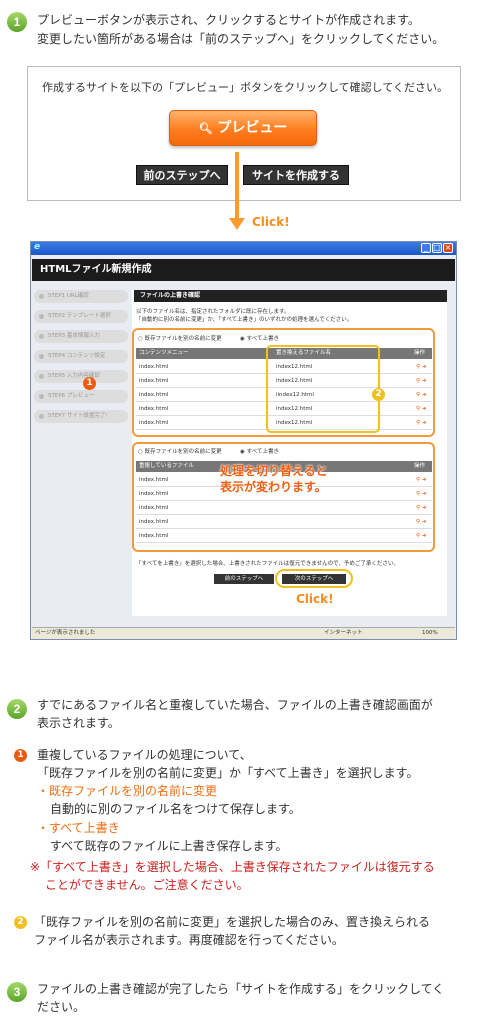  Describe the element at coordinates (448, 248) in the screenshot. I see `close-button: ×` at that location.